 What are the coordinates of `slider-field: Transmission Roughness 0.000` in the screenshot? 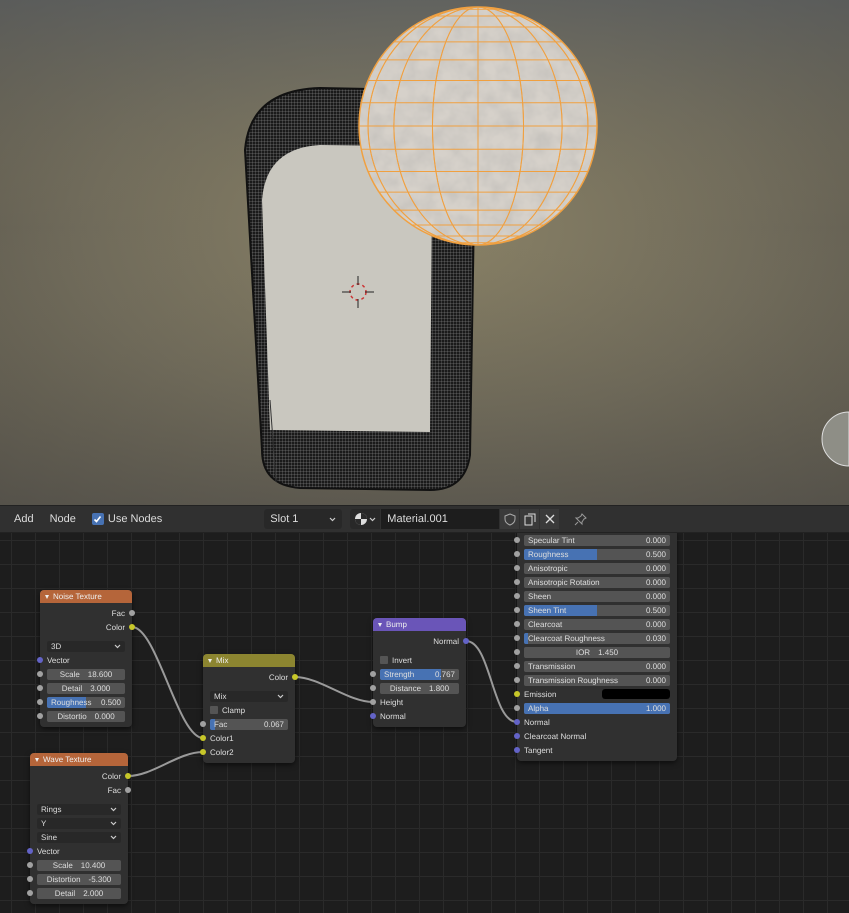 It's located at (597, 680).